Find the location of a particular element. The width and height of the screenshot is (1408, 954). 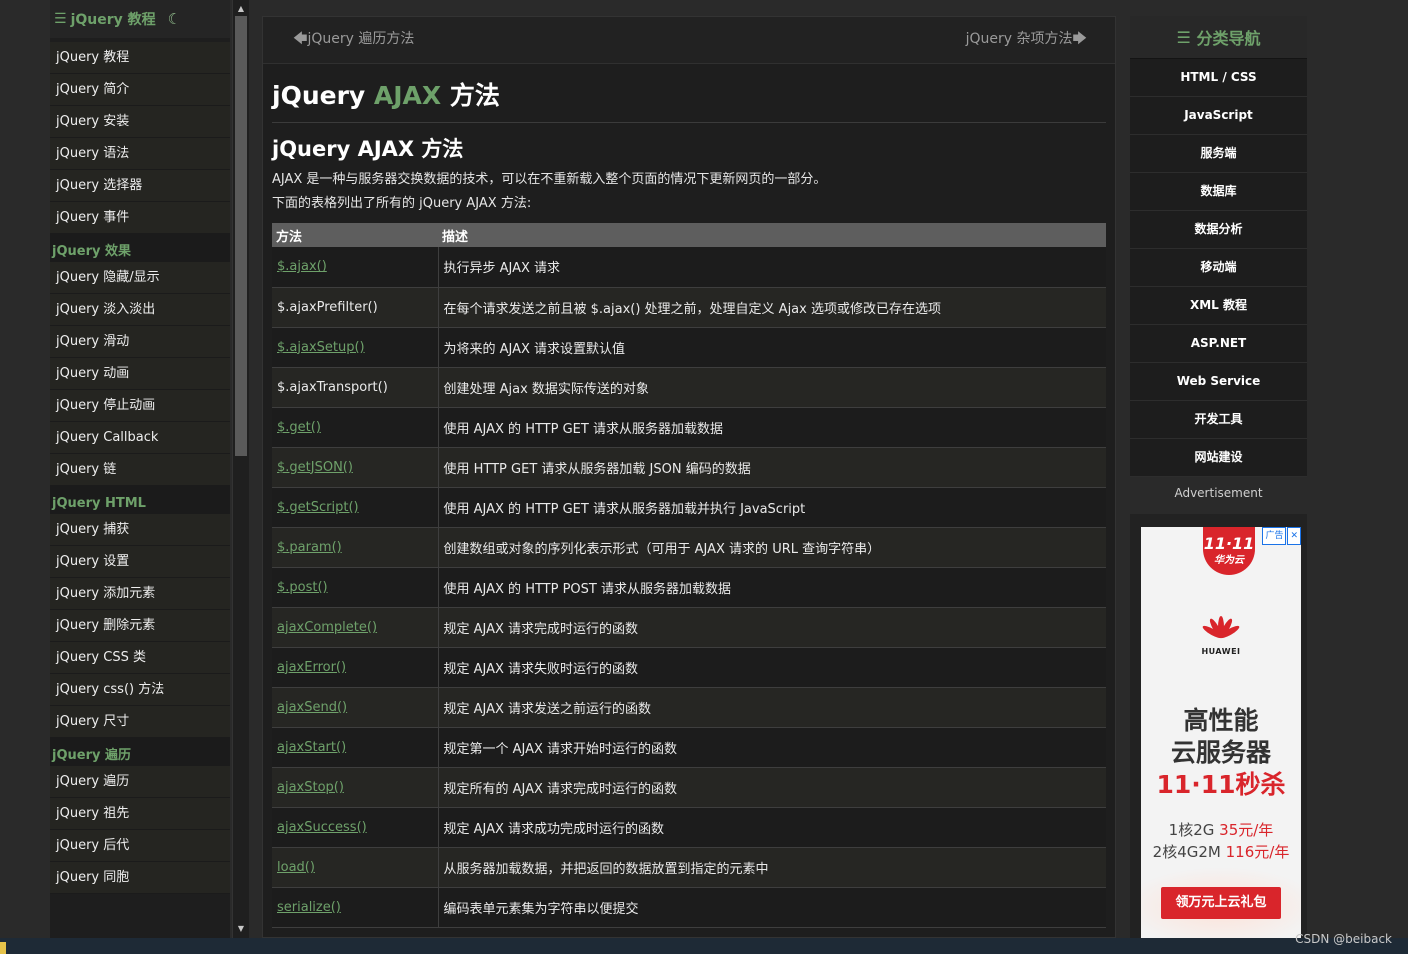

sidebar-item: jQuery Callback is located at coordinates (140, 438).